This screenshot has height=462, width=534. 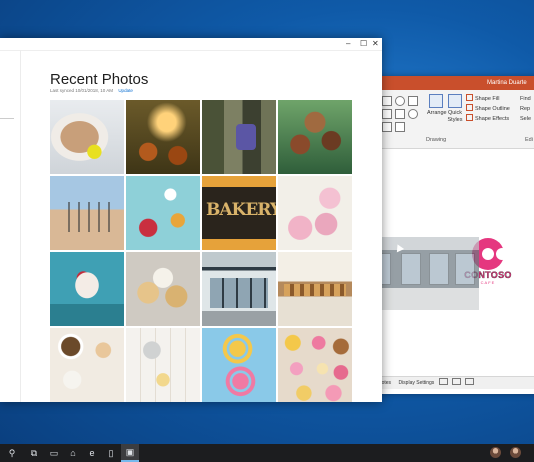 I want to click on shape-rectangle-icon, so click(x=387, y=101).